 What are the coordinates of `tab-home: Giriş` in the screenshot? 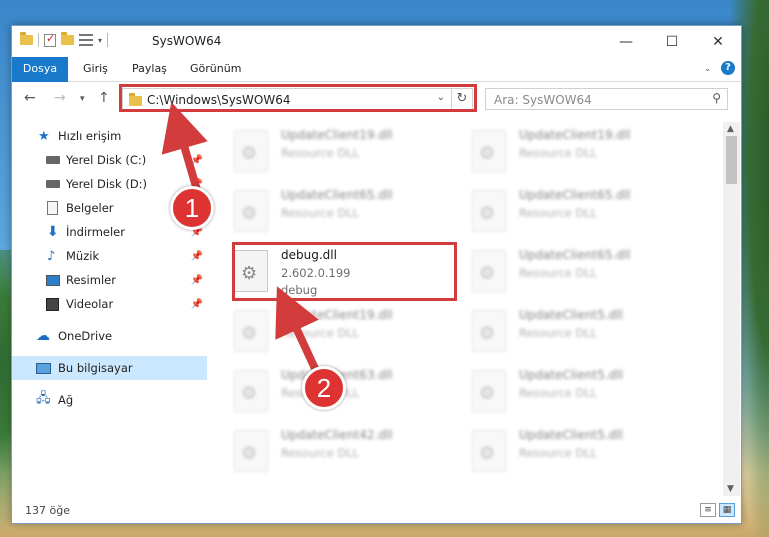 It's located at (95, 69).